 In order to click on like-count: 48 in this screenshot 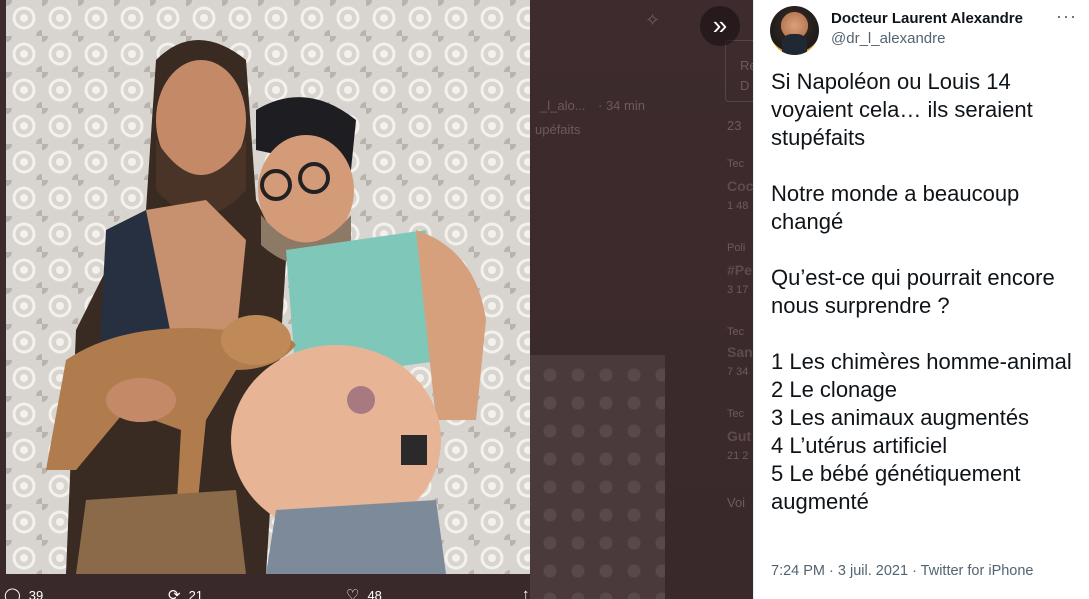, I will do `click(374, 593)`.